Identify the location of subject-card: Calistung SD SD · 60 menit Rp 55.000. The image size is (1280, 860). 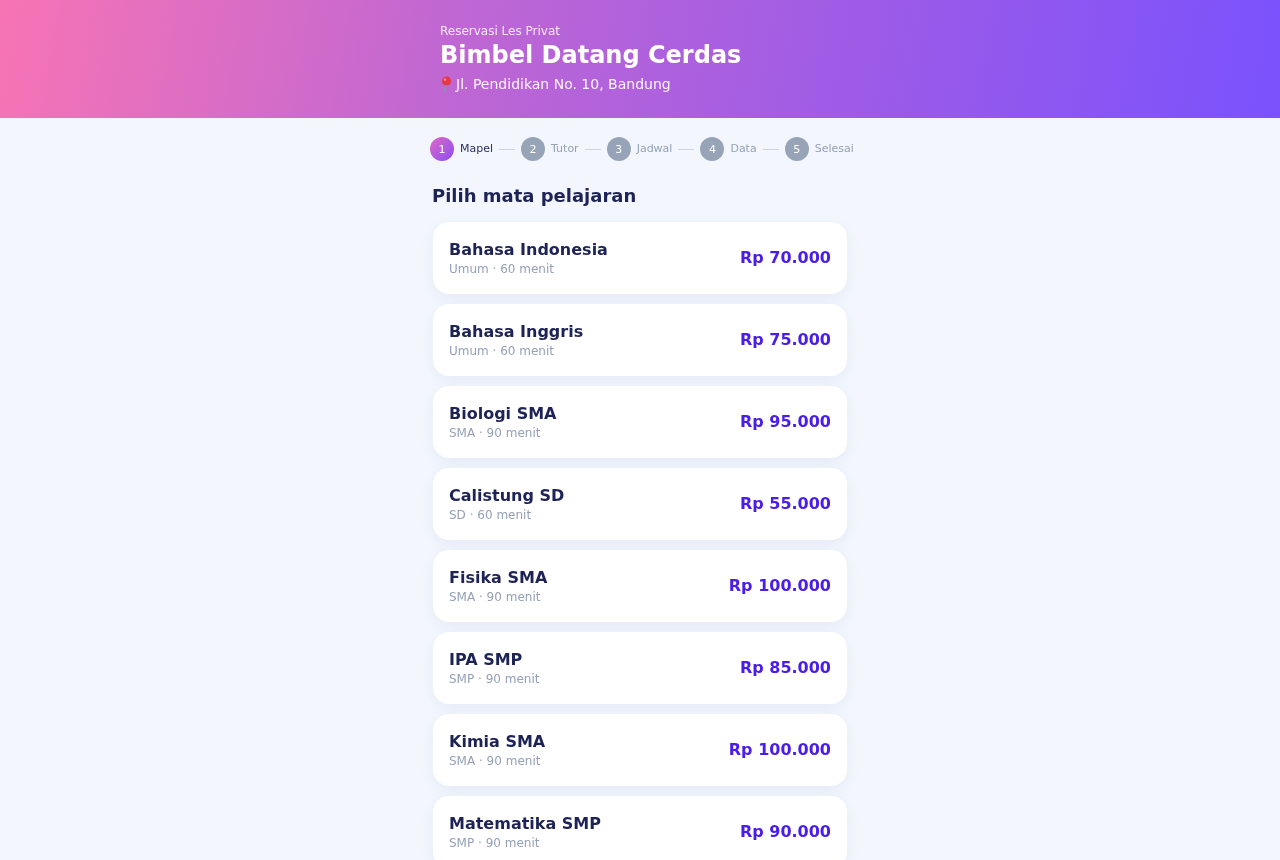
(640, 504).